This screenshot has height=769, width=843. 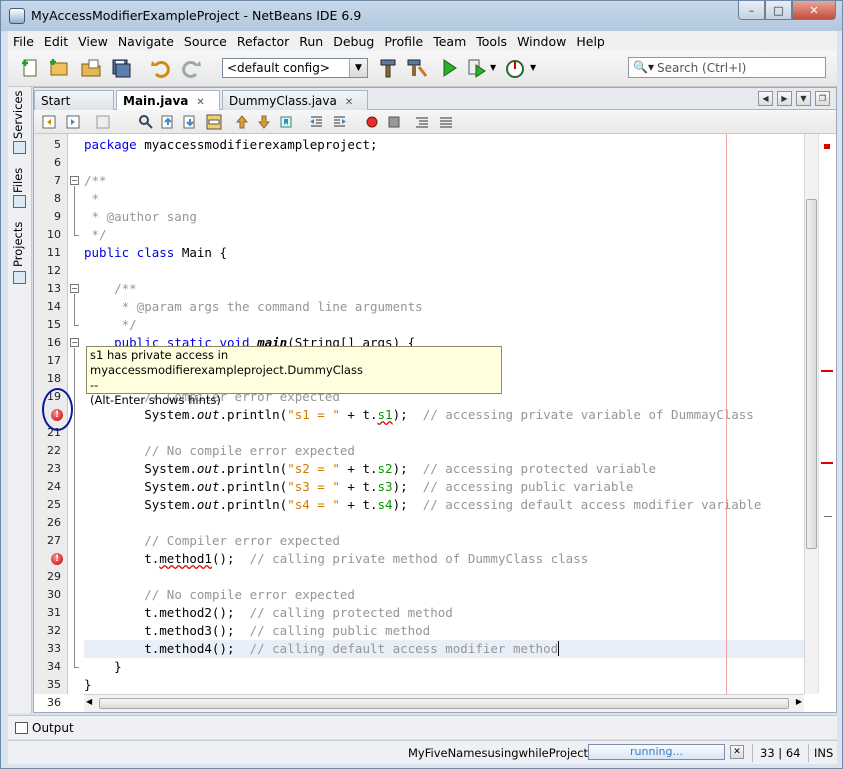 What do you see at coordinates (18, 115) in the screenshot?
I see `side-tab-services: Services` at bounding box center [18, 115].